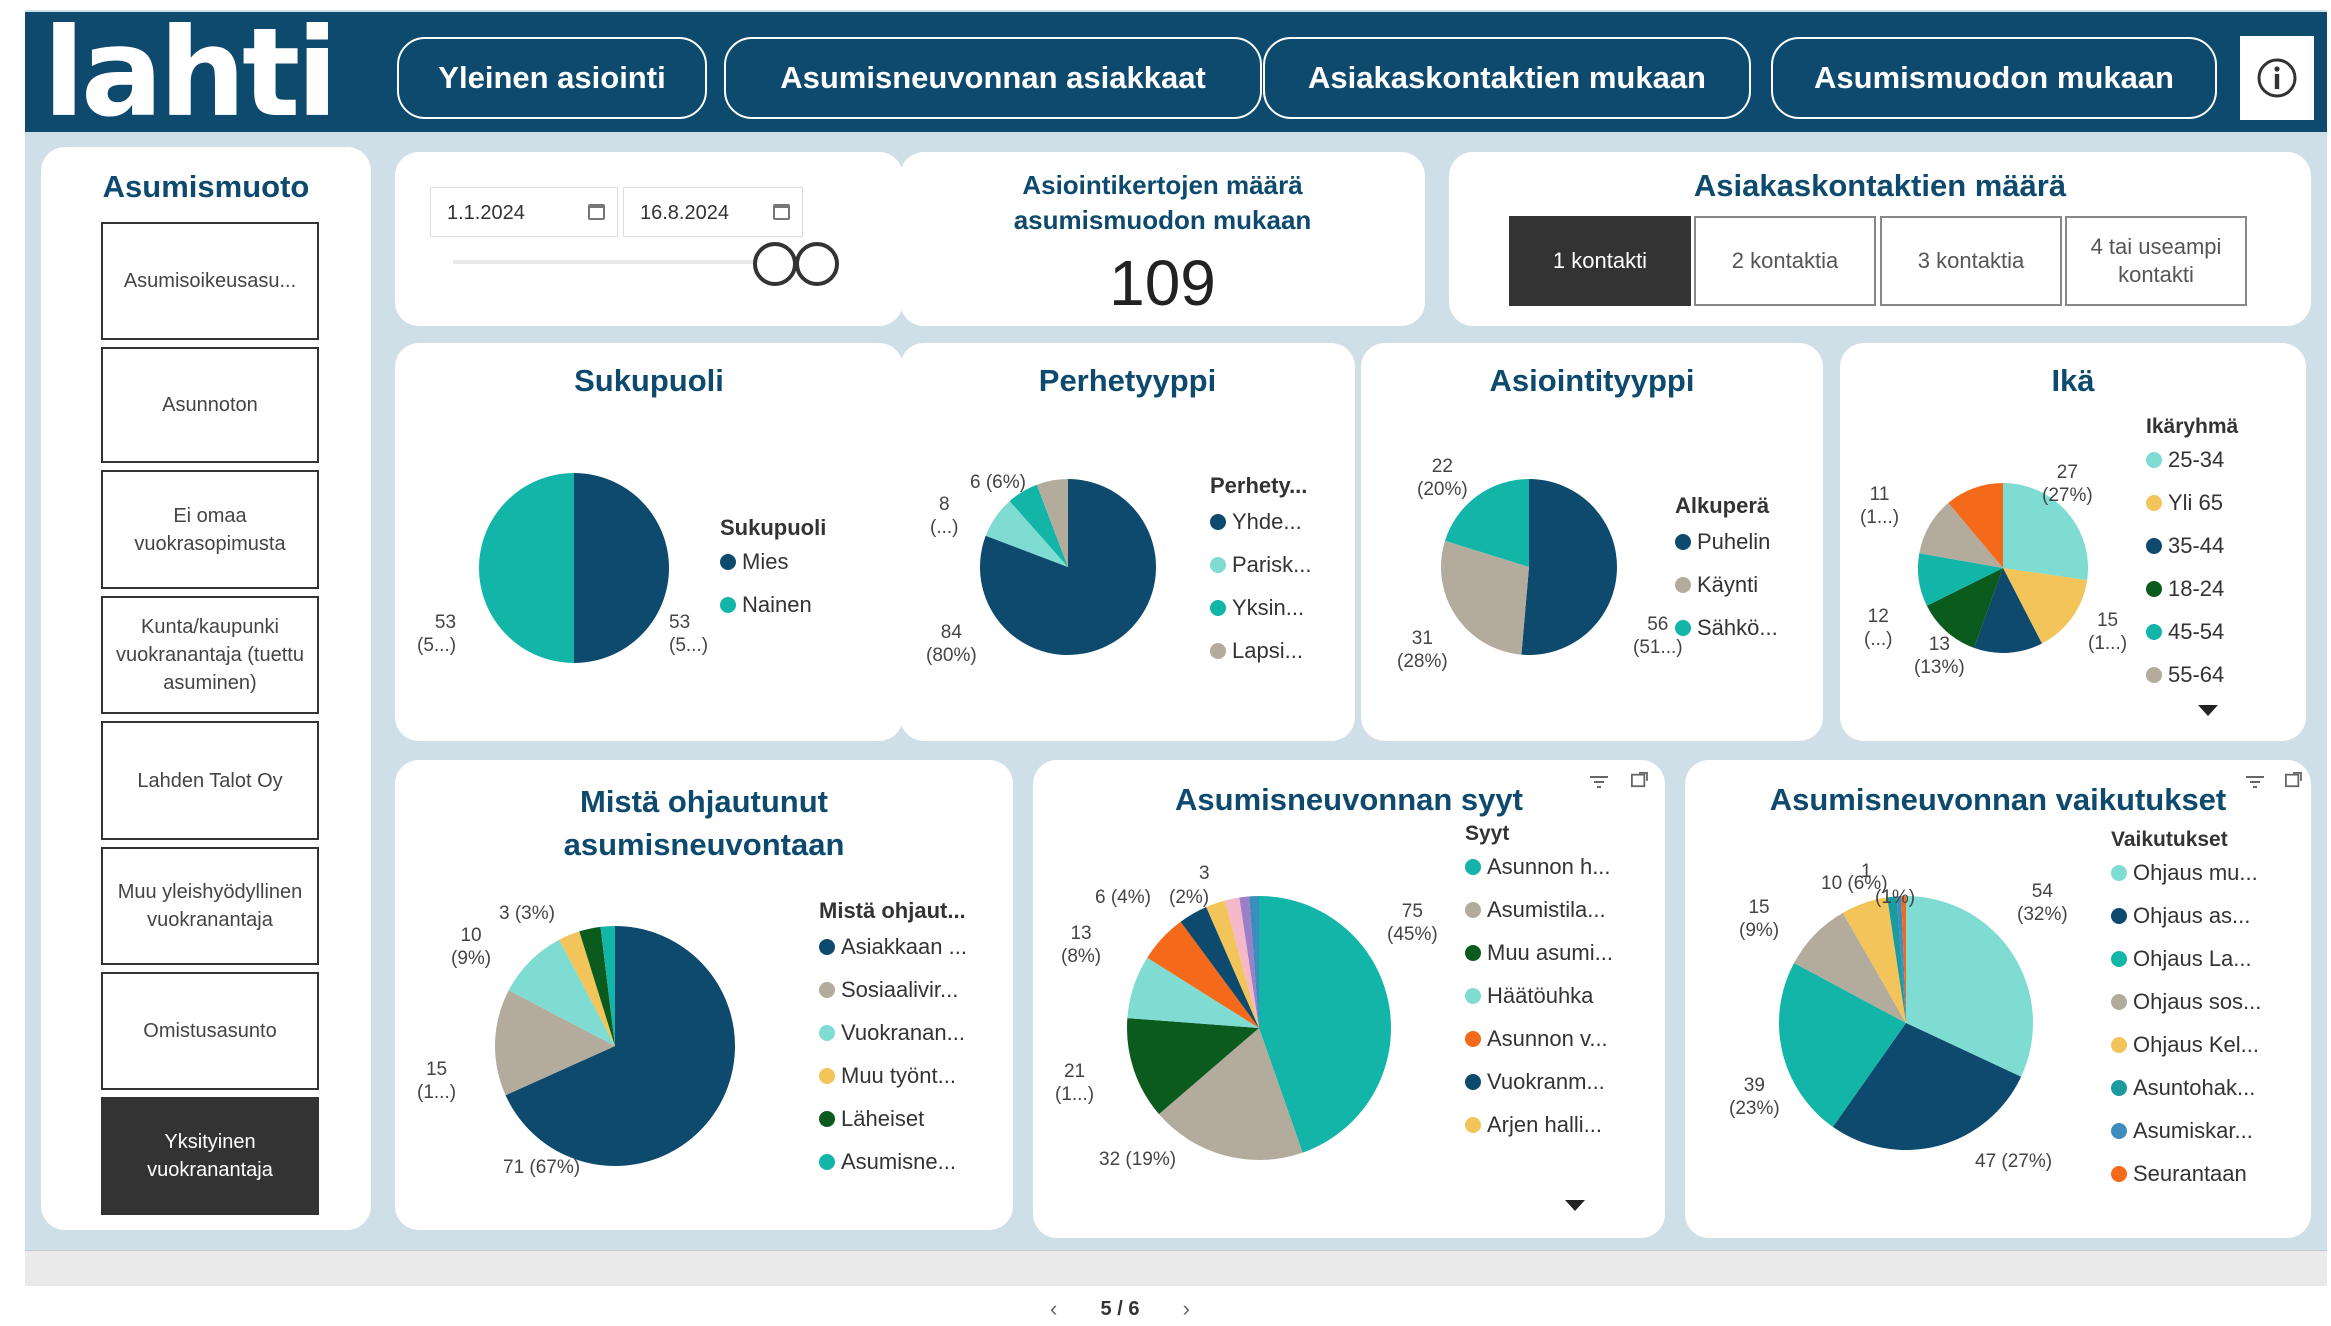 The width and height of the screenshot is (2331, 1326). Describe the element at coordinates (1120, 1308) in the screenshot. I see `page-indicator: 5 / 6` at that location.